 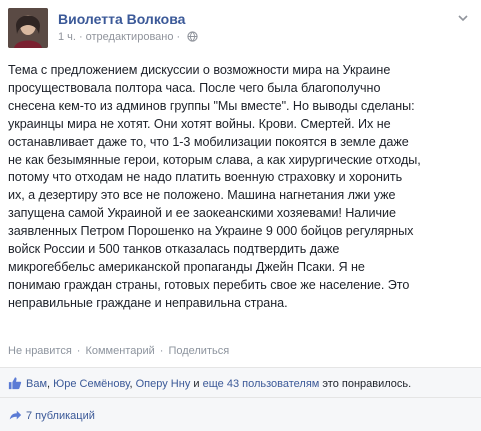 What do you see at coordinates (60, 416) in the screenshot?
I see `shares-count-link: 7 публикаций` at bounding box center [60, 416].